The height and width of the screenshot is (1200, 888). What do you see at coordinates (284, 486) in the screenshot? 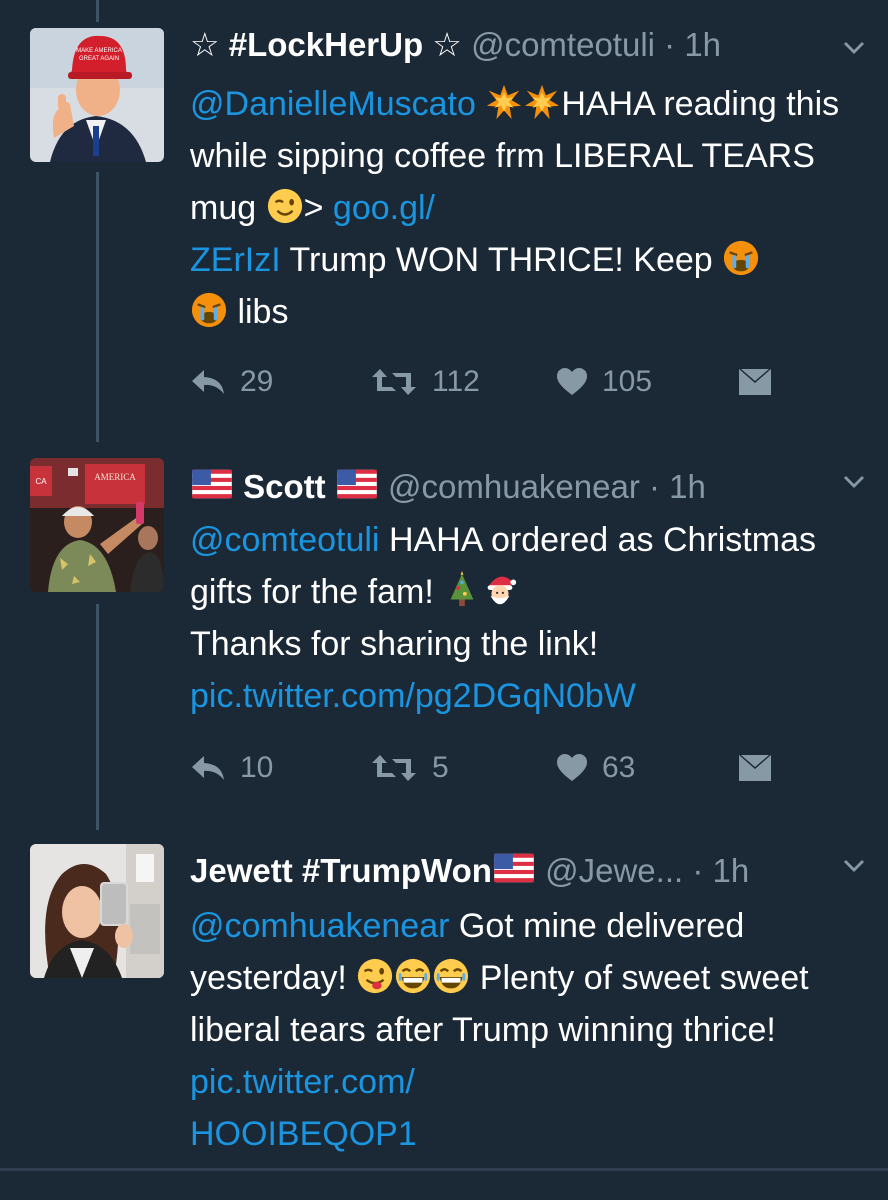
I see `display-name: Scott` at bounding box center [284, 486].